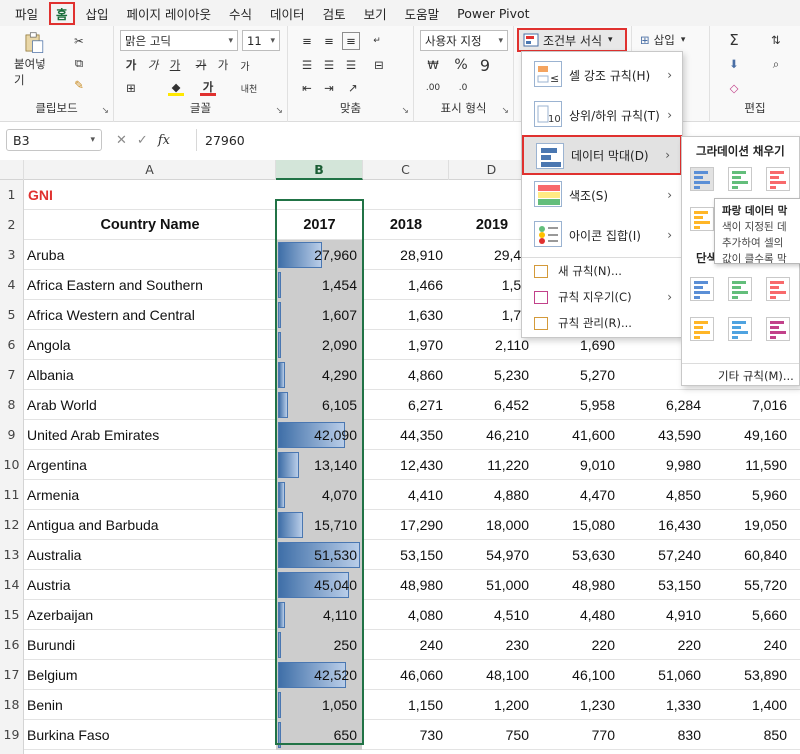 Image resolution: width=800 pixels, height=754 pixels. Describe the element at coordinates (334, 13) in the screenshot. I see `tab-review: 검토` at that location.